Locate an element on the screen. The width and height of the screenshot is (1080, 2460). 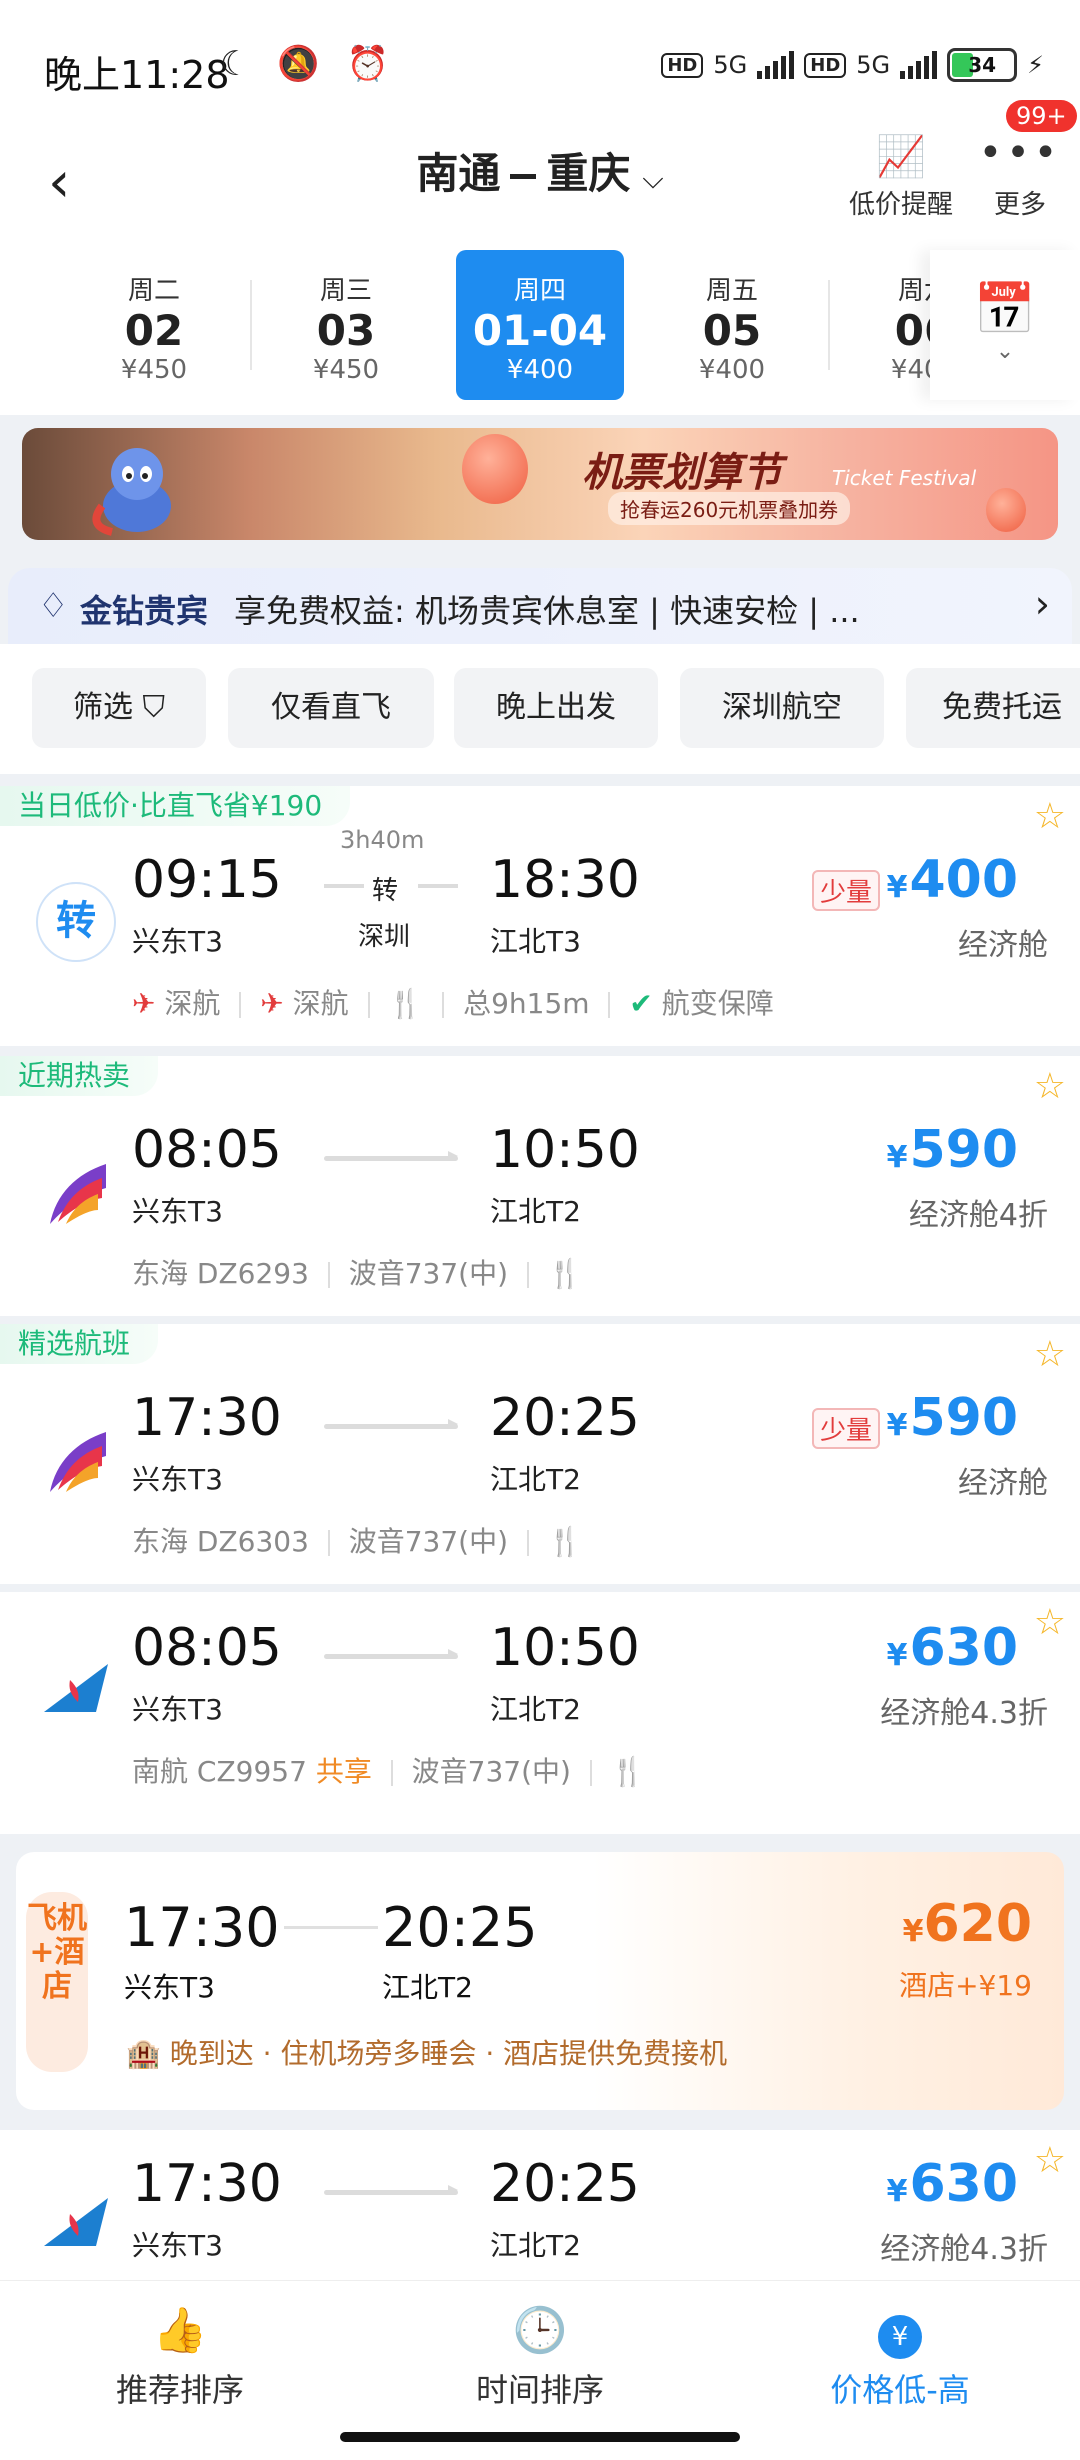
filter-bar: 筛选 ⛉ 仅看直飞 晚上出发 深圳航空 免费托运 is located at coordinates (540, 709).